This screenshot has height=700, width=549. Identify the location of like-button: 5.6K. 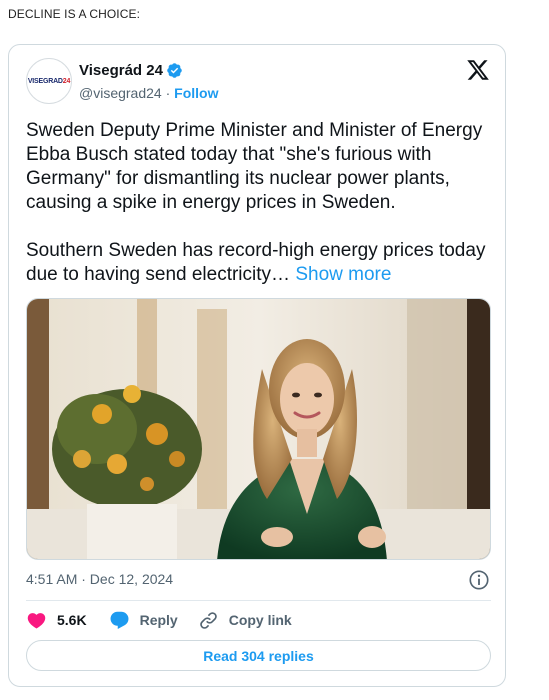
(56, 620).